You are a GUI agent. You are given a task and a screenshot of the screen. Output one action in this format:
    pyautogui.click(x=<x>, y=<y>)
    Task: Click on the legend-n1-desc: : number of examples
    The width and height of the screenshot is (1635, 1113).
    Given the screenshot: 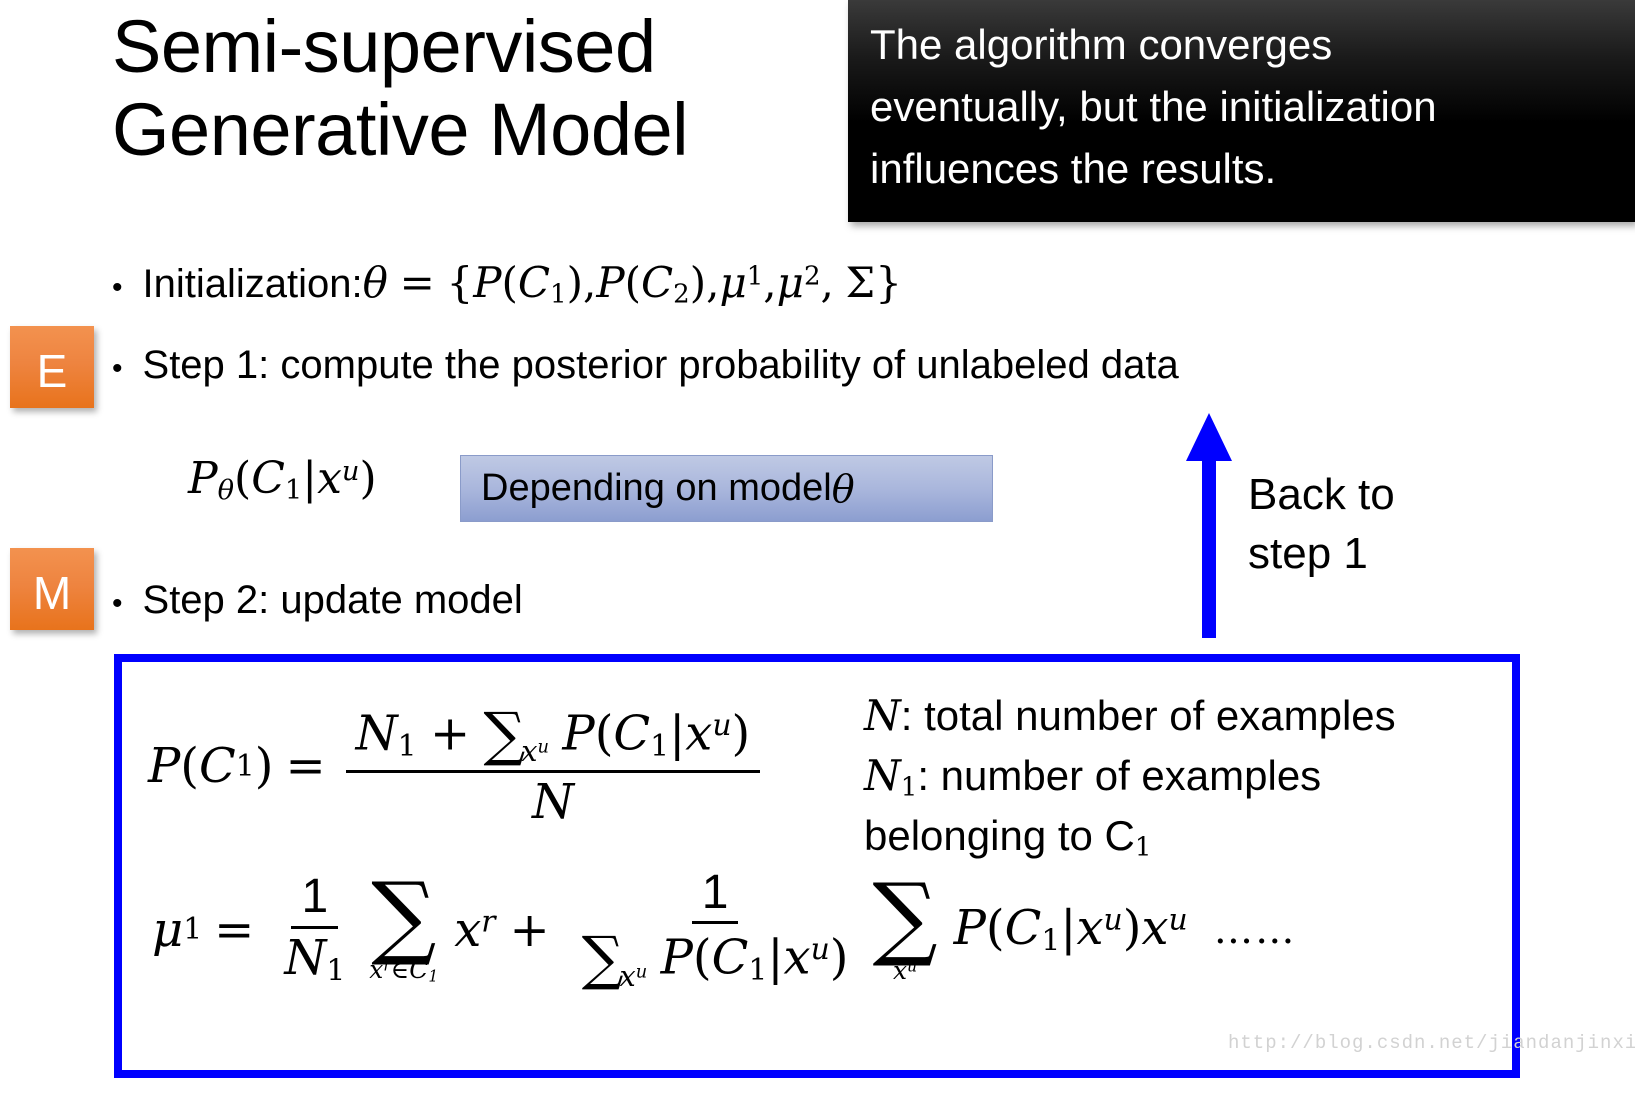 What is the action you would take?
    pyautogui.click(x=1119, y=775)
    